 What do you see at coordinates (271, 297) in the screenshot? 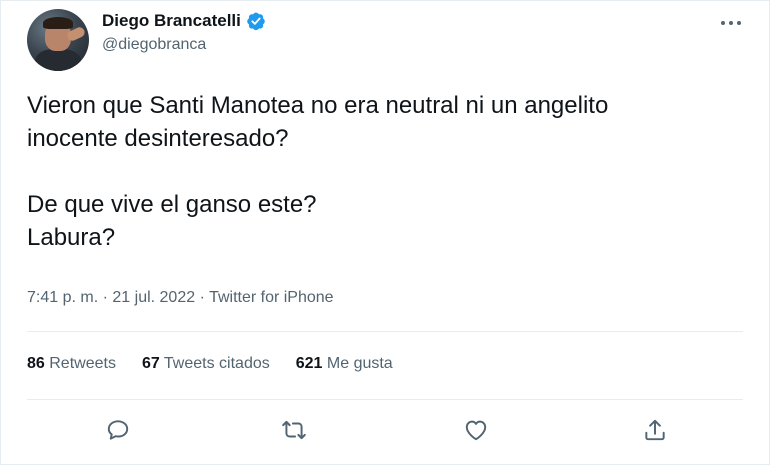
I see `tweet-source: Twitter for iPhone` at bounding box center [271, 297].